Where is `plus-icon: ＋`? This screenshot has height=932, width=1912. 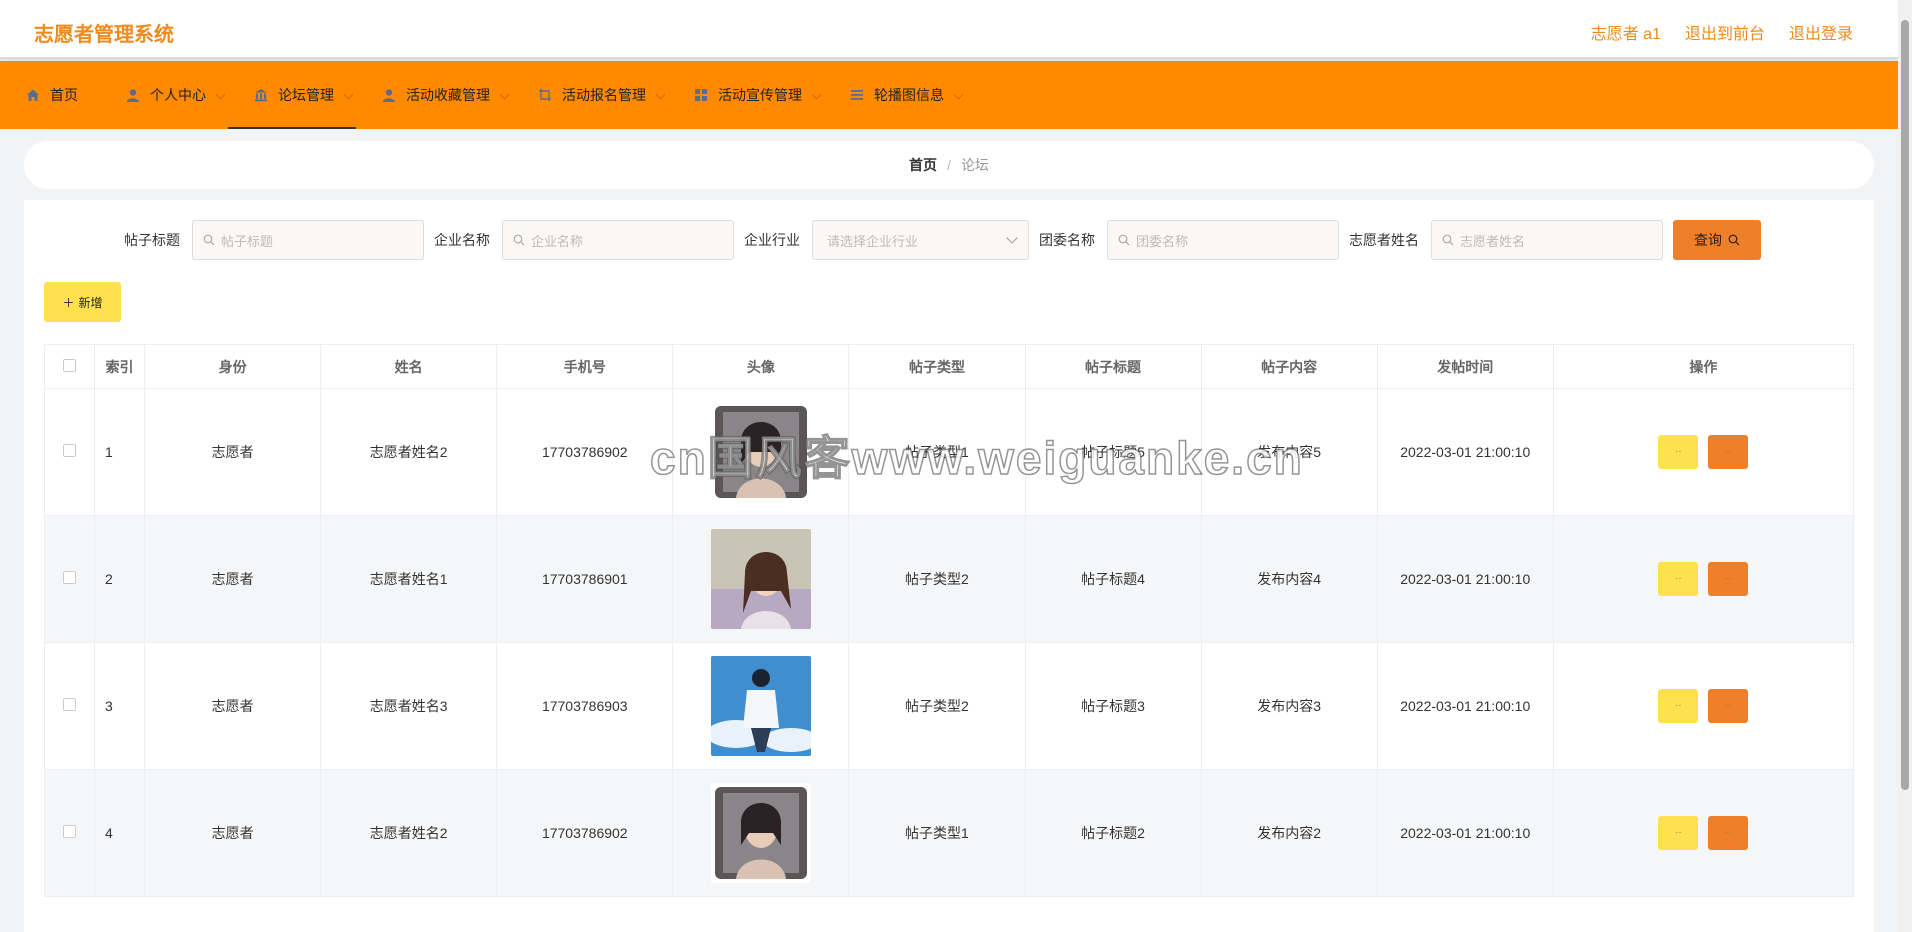
plus-icon: ＋ is located at coordinates (68, 302).